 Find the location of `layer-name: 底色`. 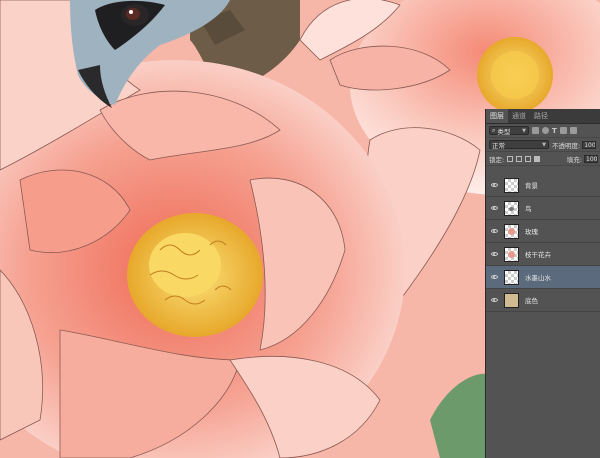

layer-name: 底色 is located at coordinates (531, 301).